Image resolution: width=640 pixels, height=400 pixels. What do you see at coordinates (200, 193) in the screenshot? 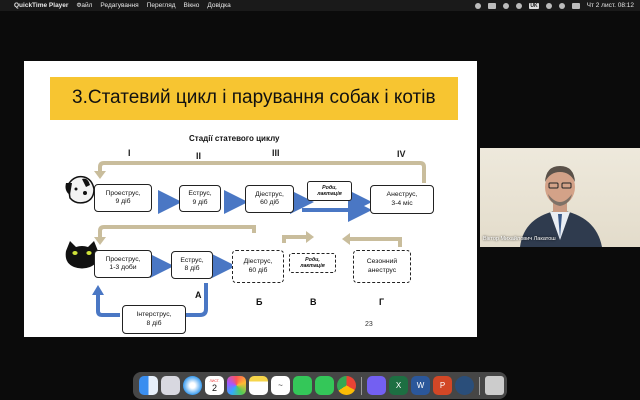
I see `dog-estrus-label: Еструс,` at bounding box center [200, 193].